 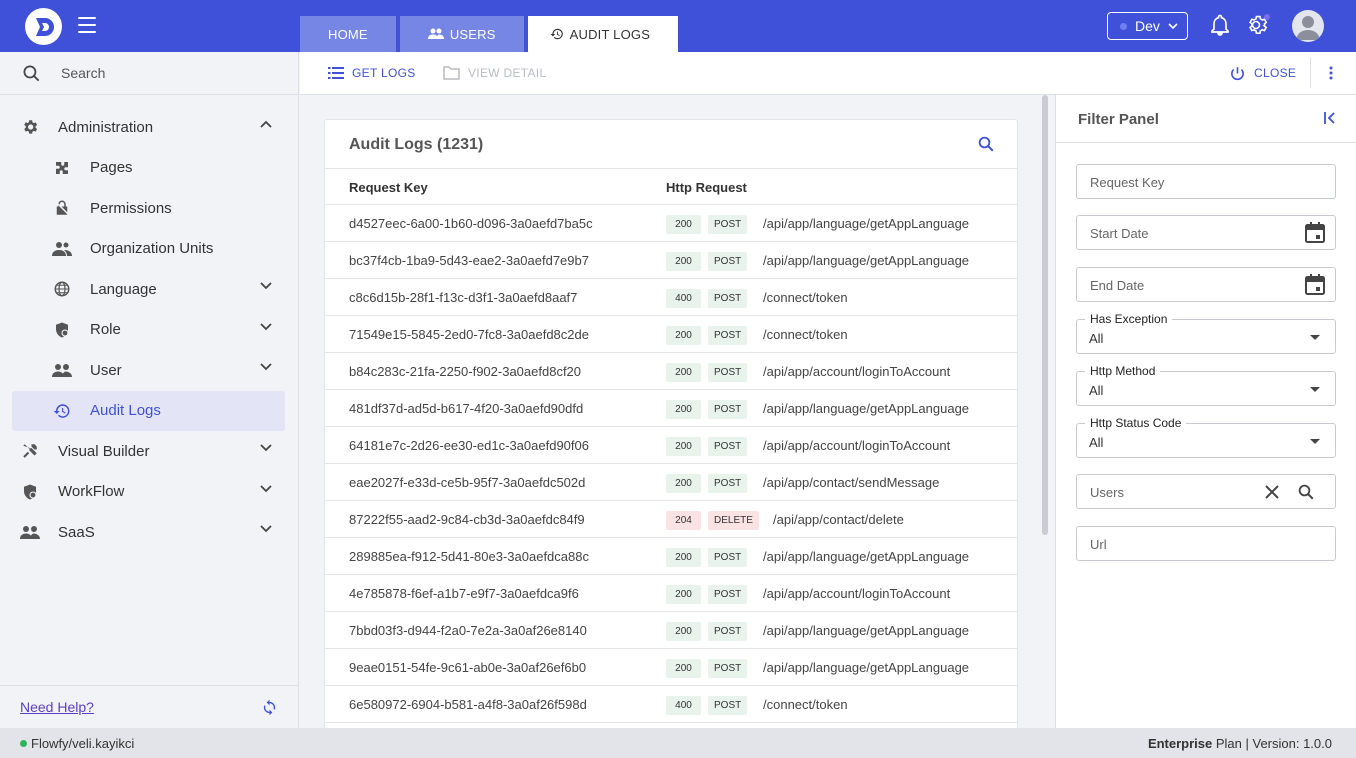 What do you see at coordinates (388, 187) in the screenshot?
I see `column-request-key: Request Key` at bounding box center [388, 187].